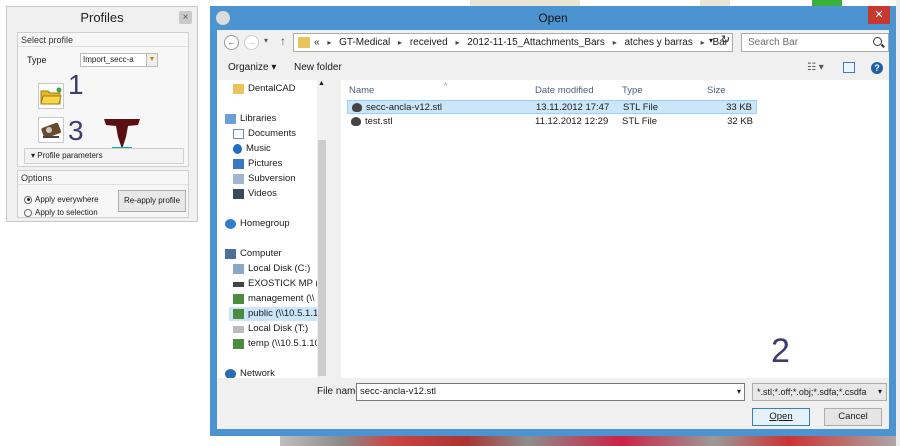  I want to click on breadcrumb-item: GT-Medical, so click(364, 42).